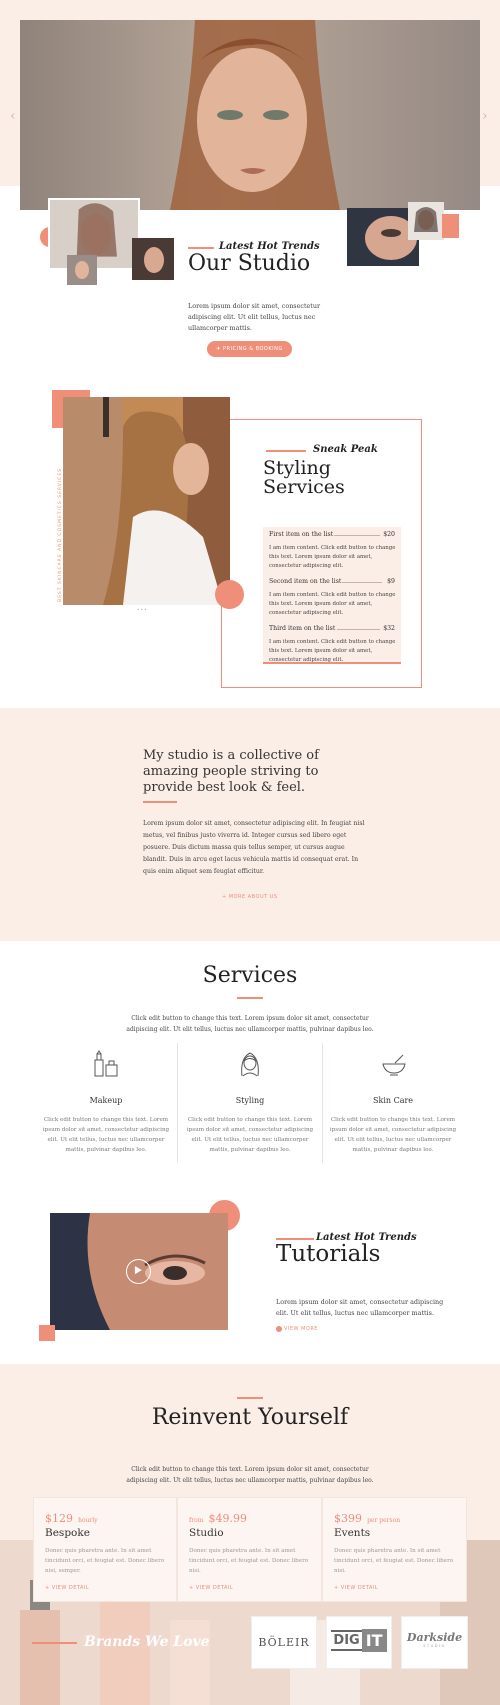  Describe the element at coordinates (224, 787) in the screenshot. I see `about-heading-3: provide best look & feel.` at that location.